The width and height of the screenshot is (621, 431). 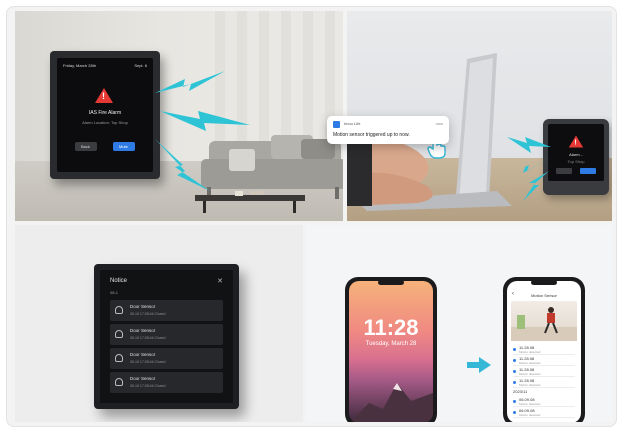 I want to click on camera-snapshot, so click(x=544, y=321).